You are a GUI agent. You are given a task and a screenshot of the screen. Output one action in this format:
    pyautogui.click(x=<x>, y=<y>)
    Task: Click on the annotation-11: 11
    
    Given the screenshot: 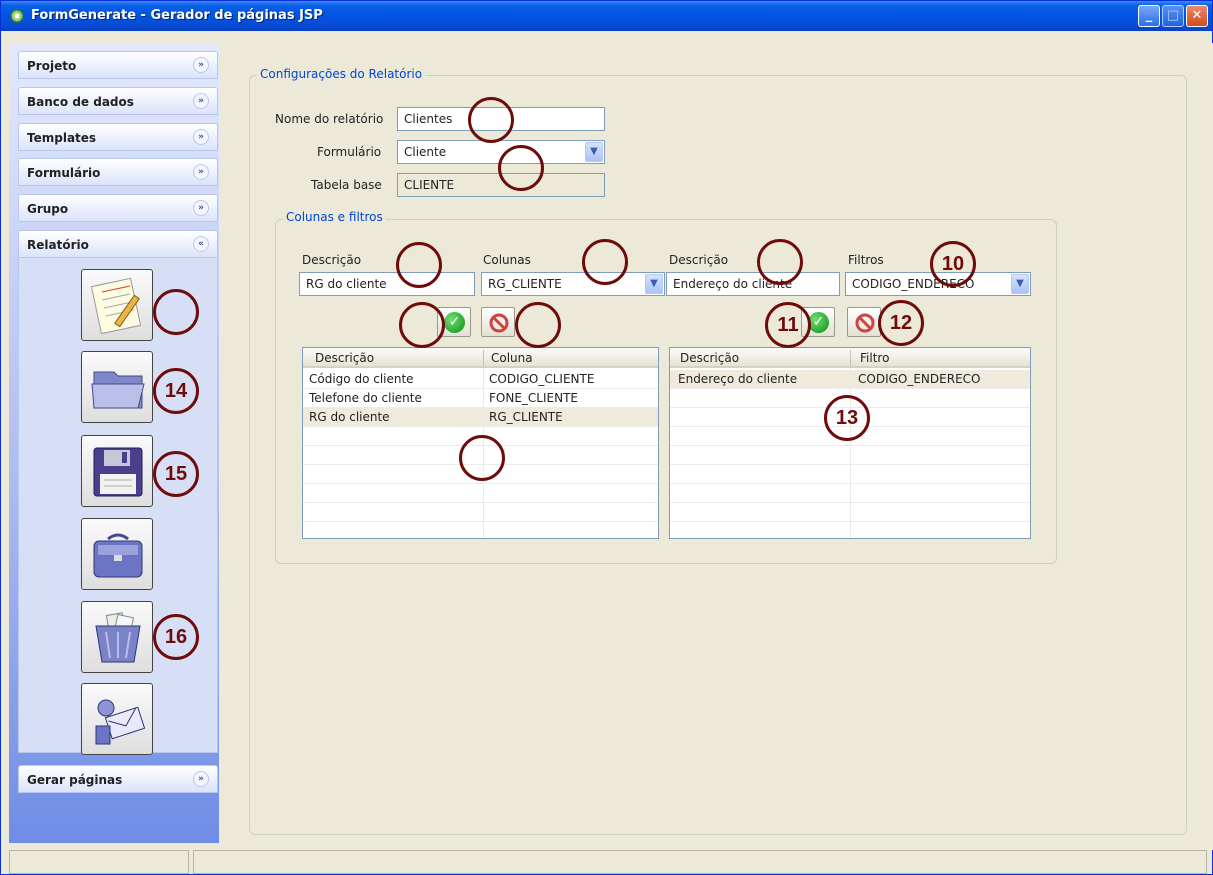 What is the action you would take?
    pyautogui.click(x=788, y=325)
    